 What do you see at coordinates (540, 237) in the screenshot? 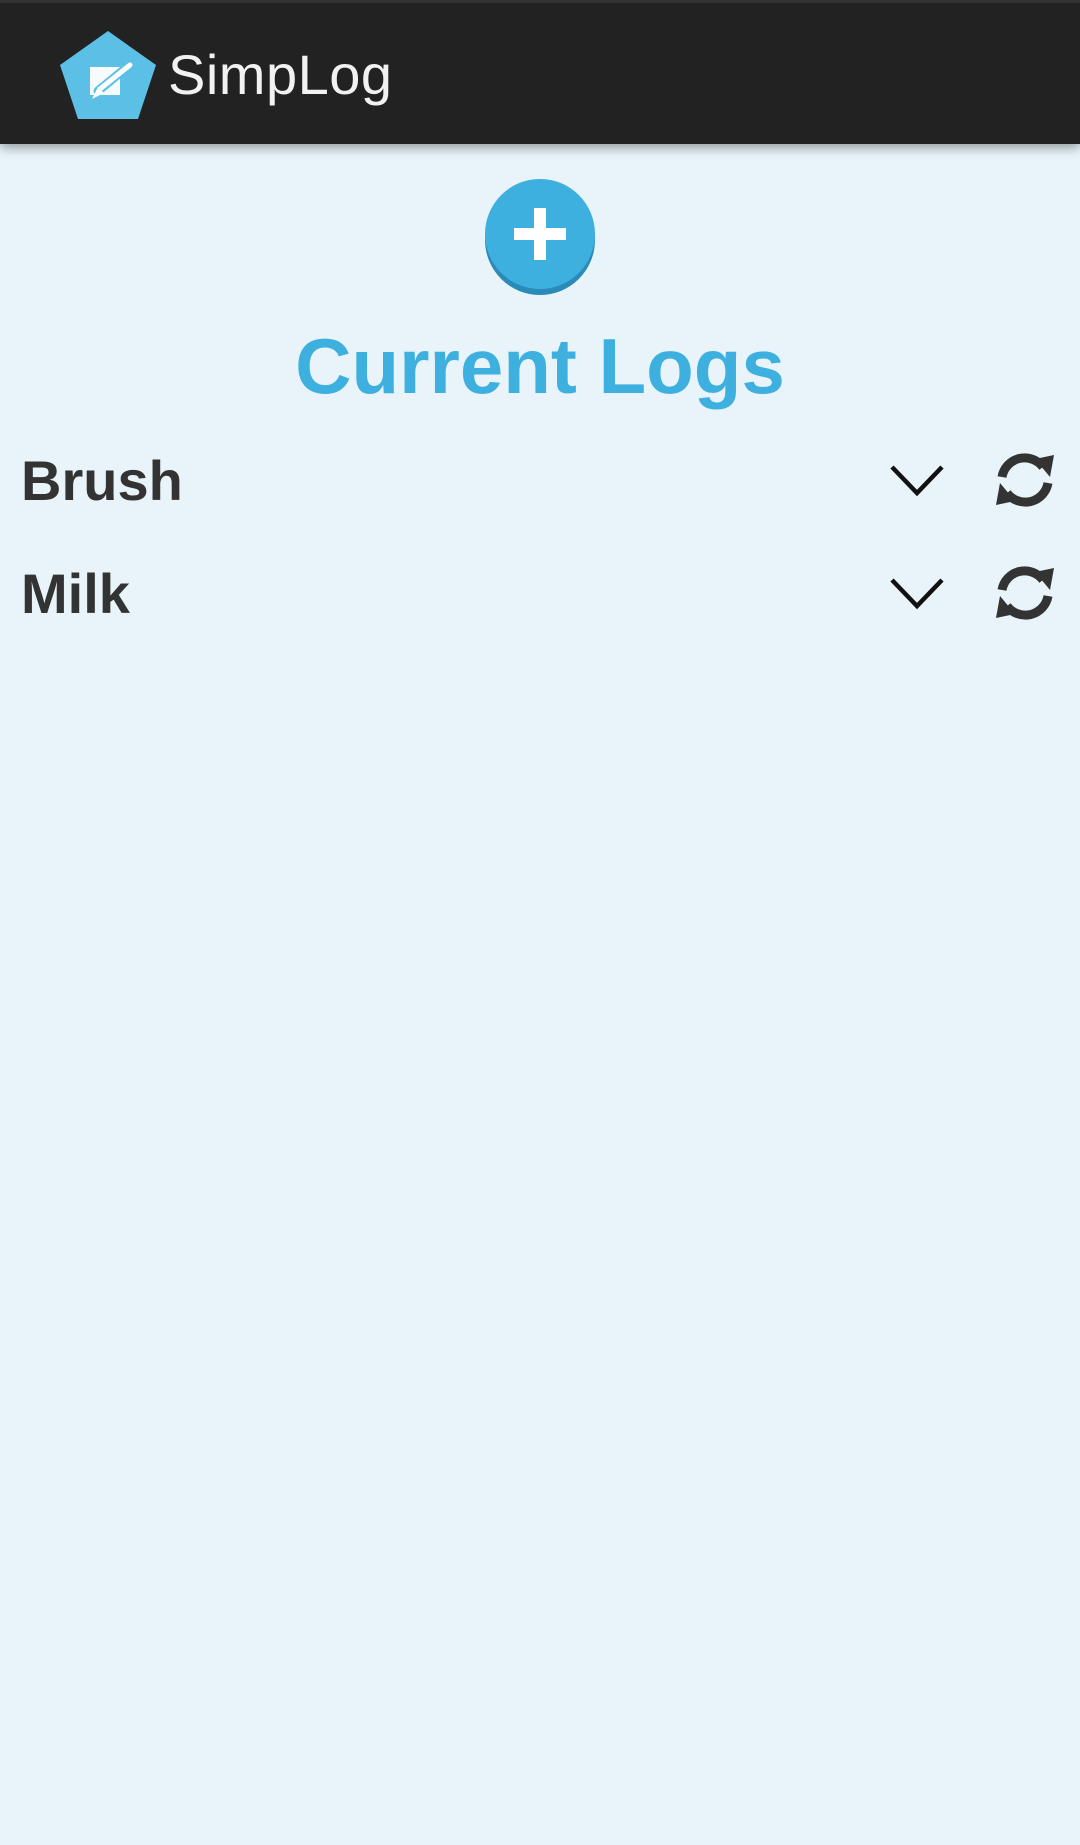
I see `add-log-button` at bounding box center [540, 237].